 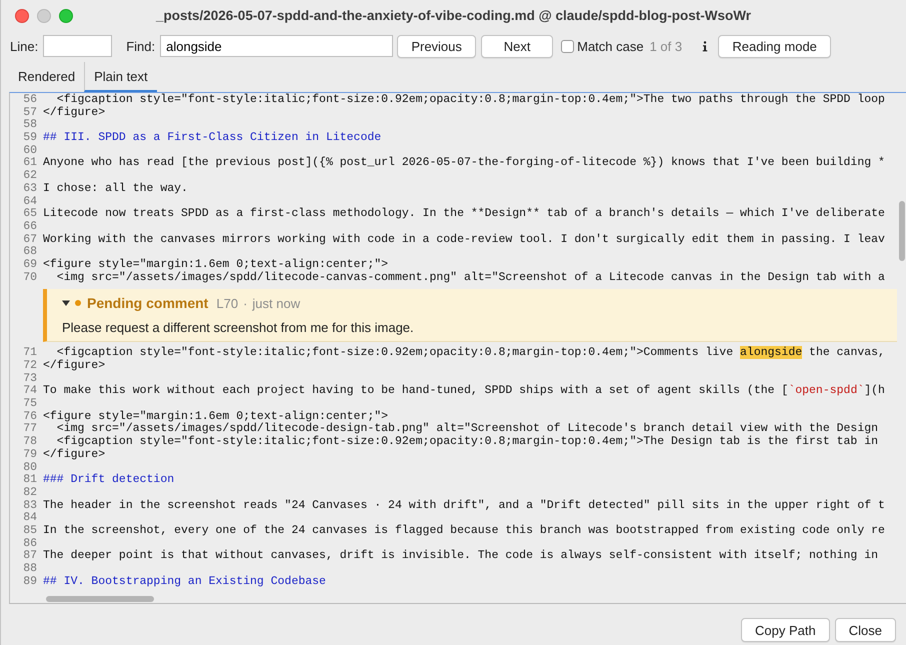 What do you see at coordinates (30, 391) in the screenshot?
I see `line-number: 74` at bounding box center [30, 391].